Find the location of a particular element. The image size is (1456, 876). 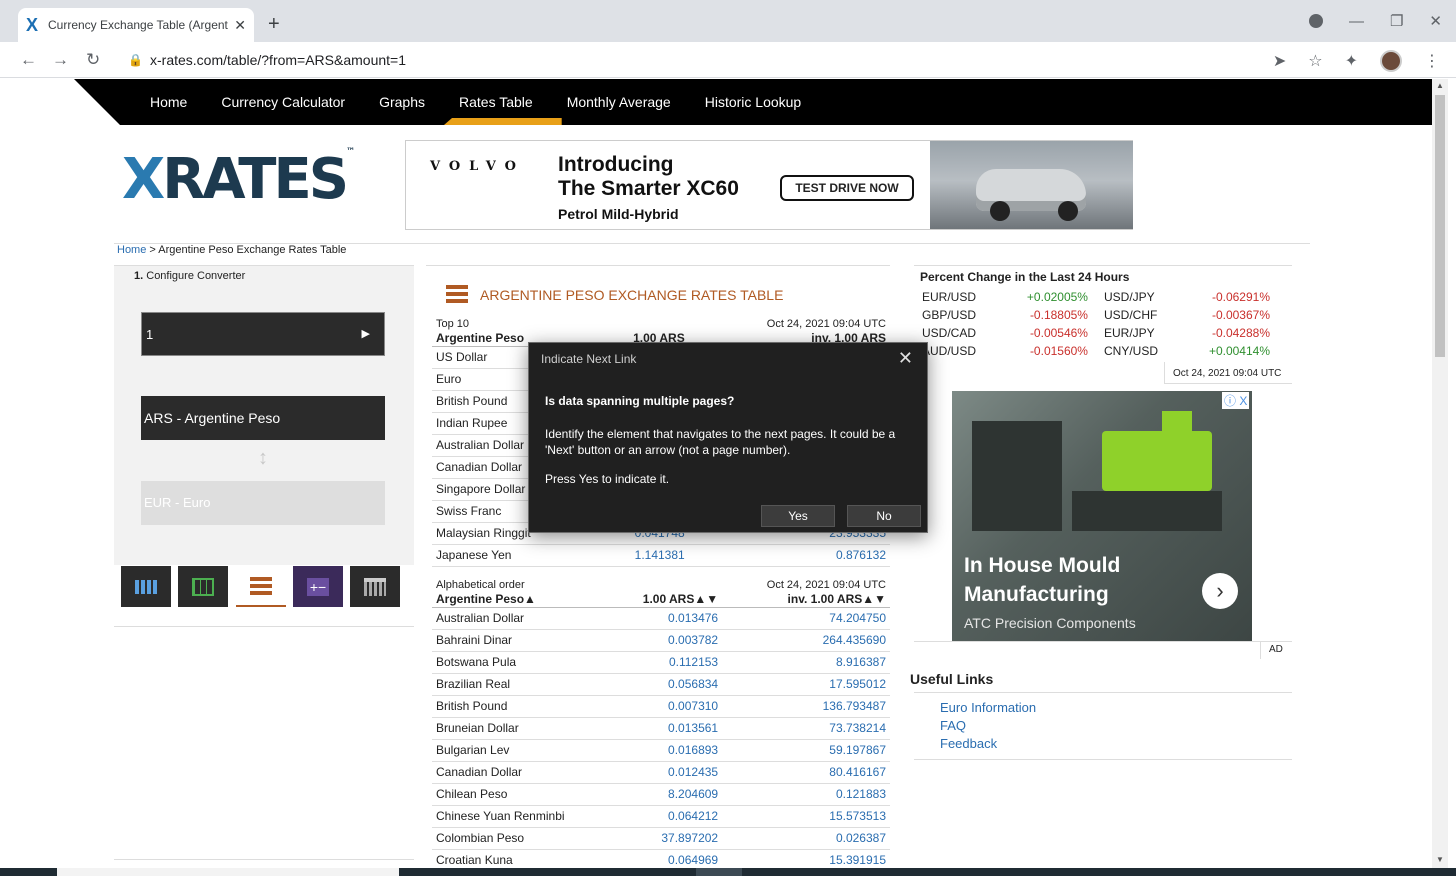

nav-monthly-average: Monthly Average is located at coordinates (619, 102).